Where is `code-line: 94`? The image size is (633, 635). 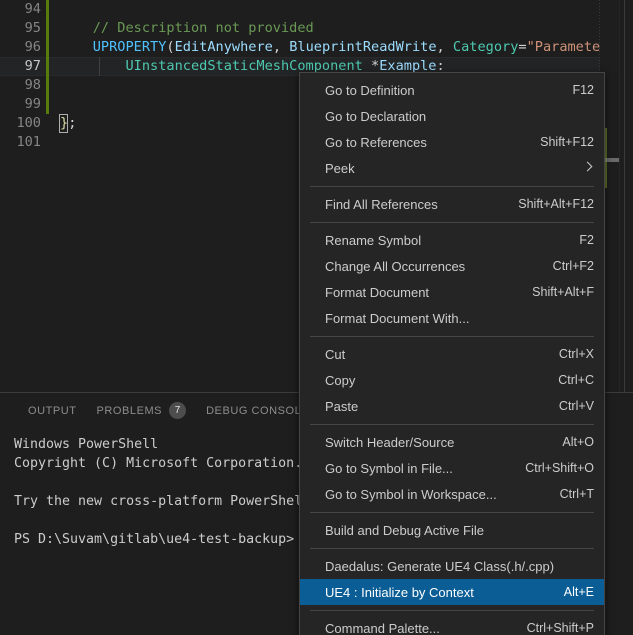
code-line: 94 is located at coordinates (316, 9).